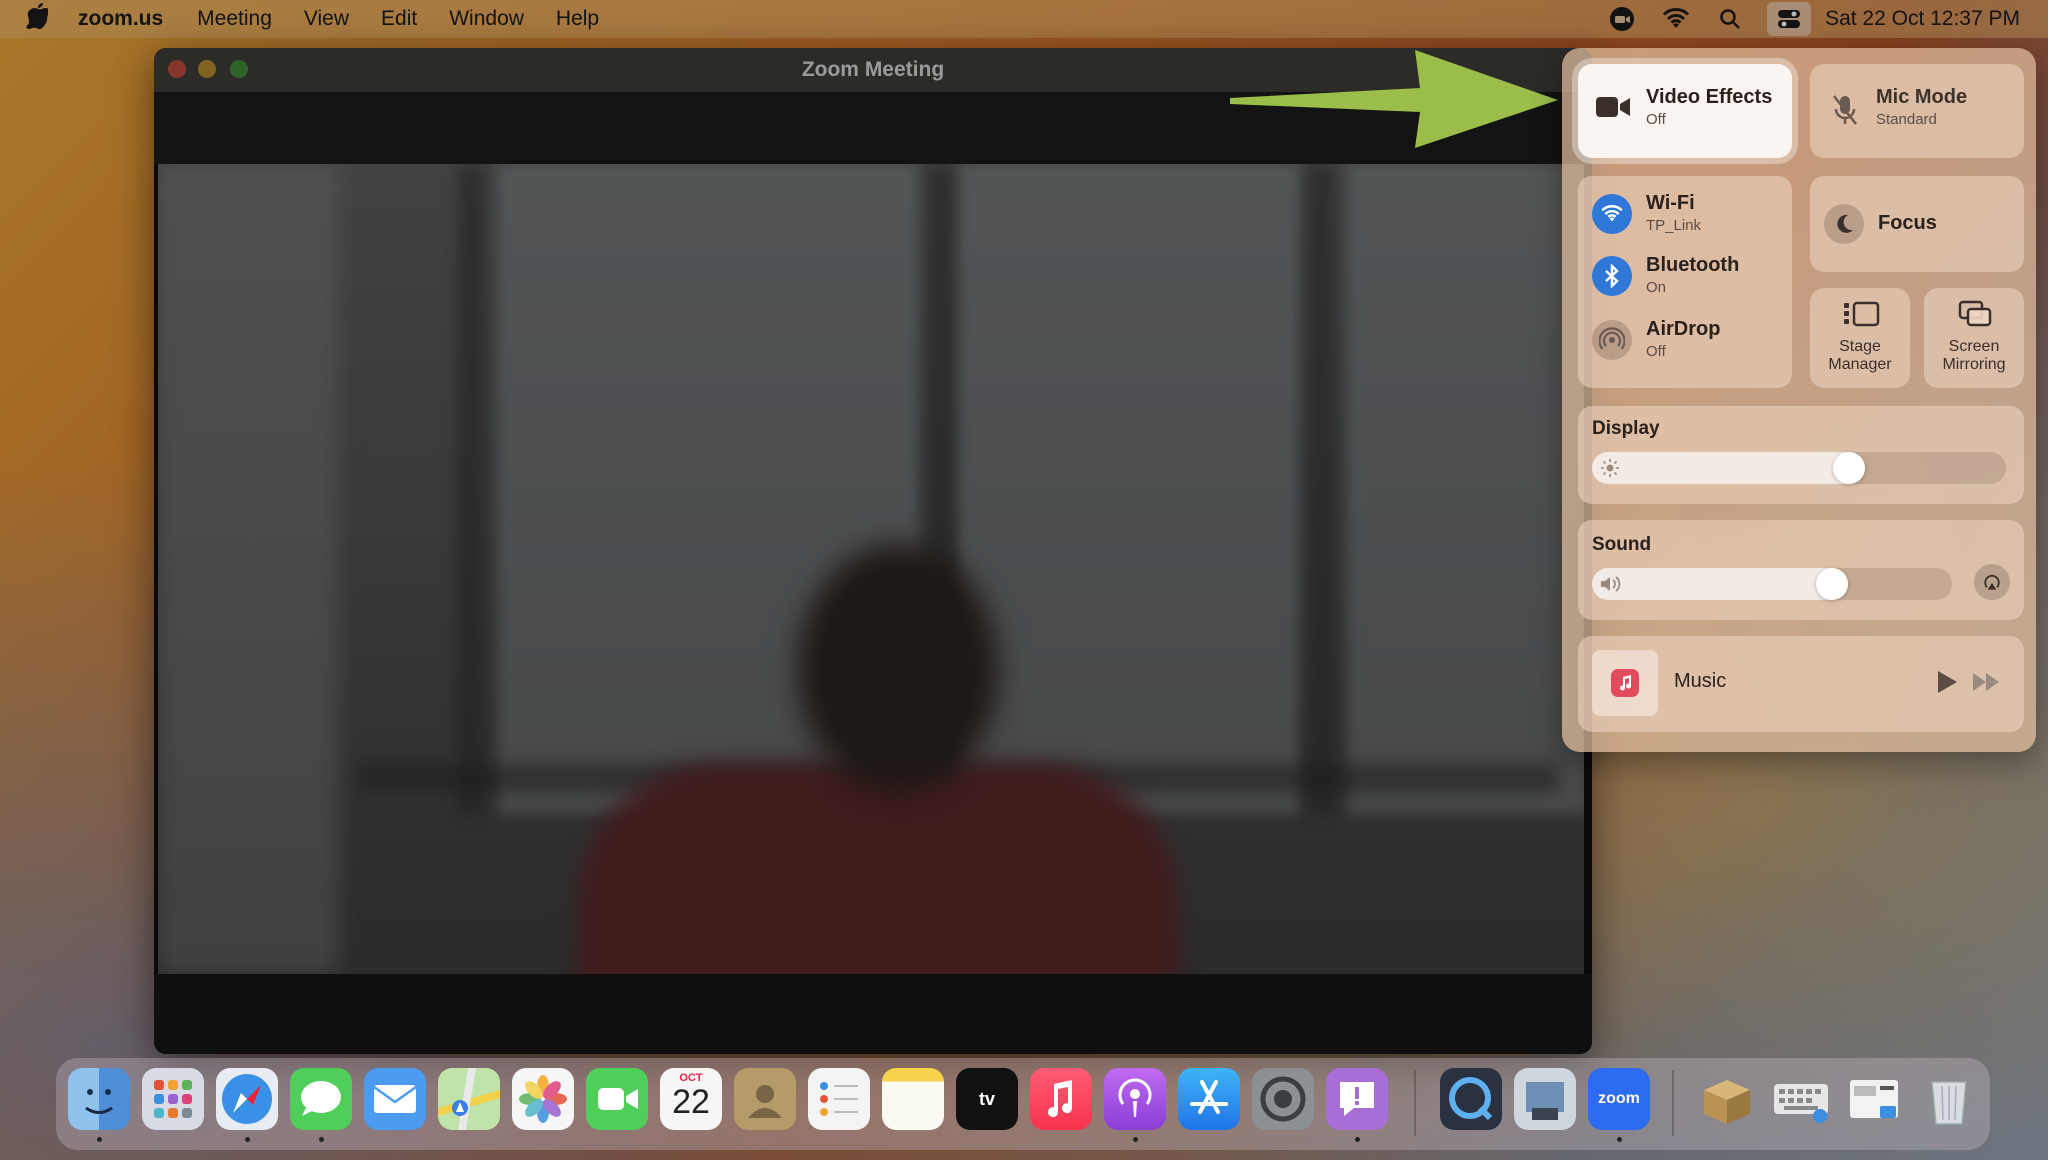 This screenshot has height=1160, width=2048. Describe the element at coordinates (1789, 19) in the screenshot. I see `control-center-icon` at that location.